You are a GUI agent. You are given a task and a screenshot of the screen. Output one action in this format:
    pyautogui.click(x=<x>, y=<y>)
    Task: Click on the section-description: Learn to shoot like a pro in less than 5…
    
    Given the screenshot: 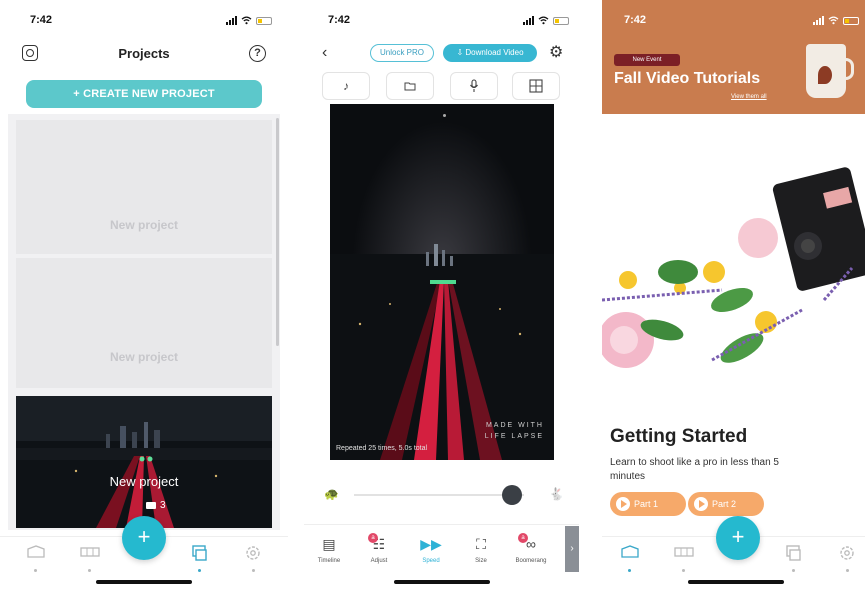 What is the action you would take?
    pyautogui.click(x=694, y=469)
    